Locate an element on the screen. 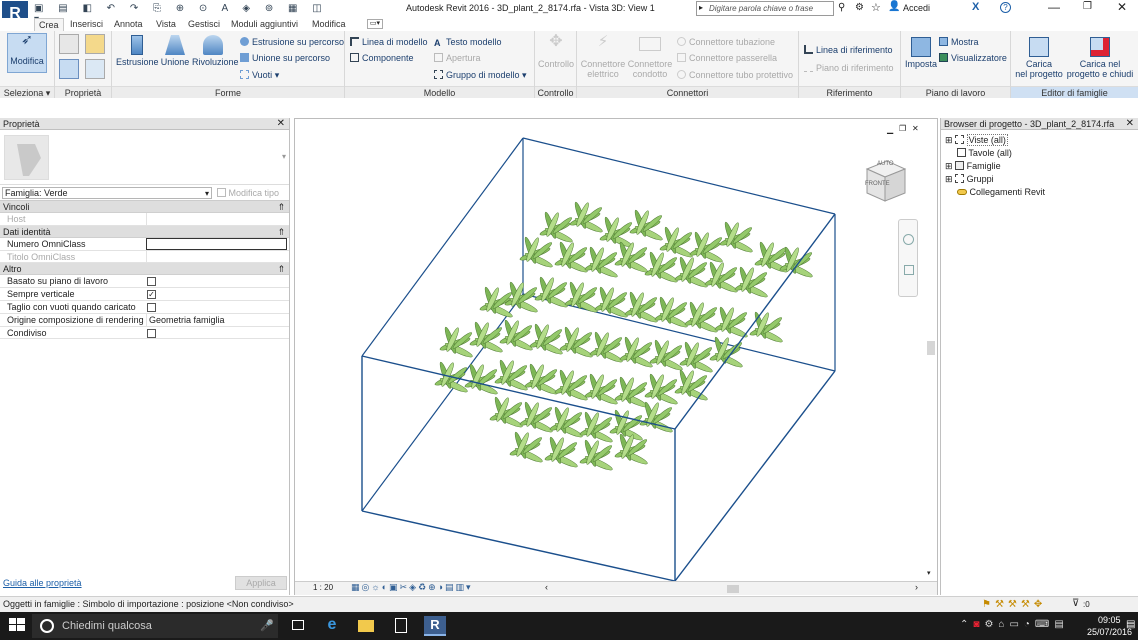  tree-item-gruppi: ⊞ Gruppi is located at coordinates (969, 179).